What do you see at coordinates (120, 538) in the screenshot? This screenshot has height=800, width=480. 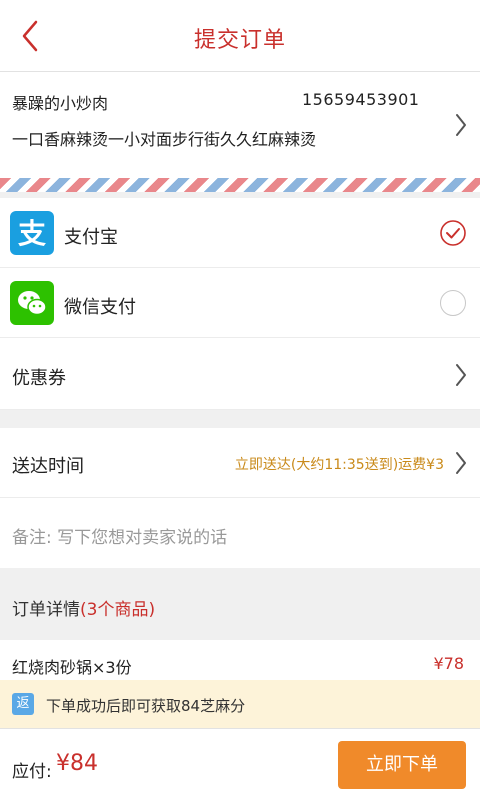 I see `note-placeholder: 备注: 写下您想对卖家说的话` at bounding box center [120, 538].